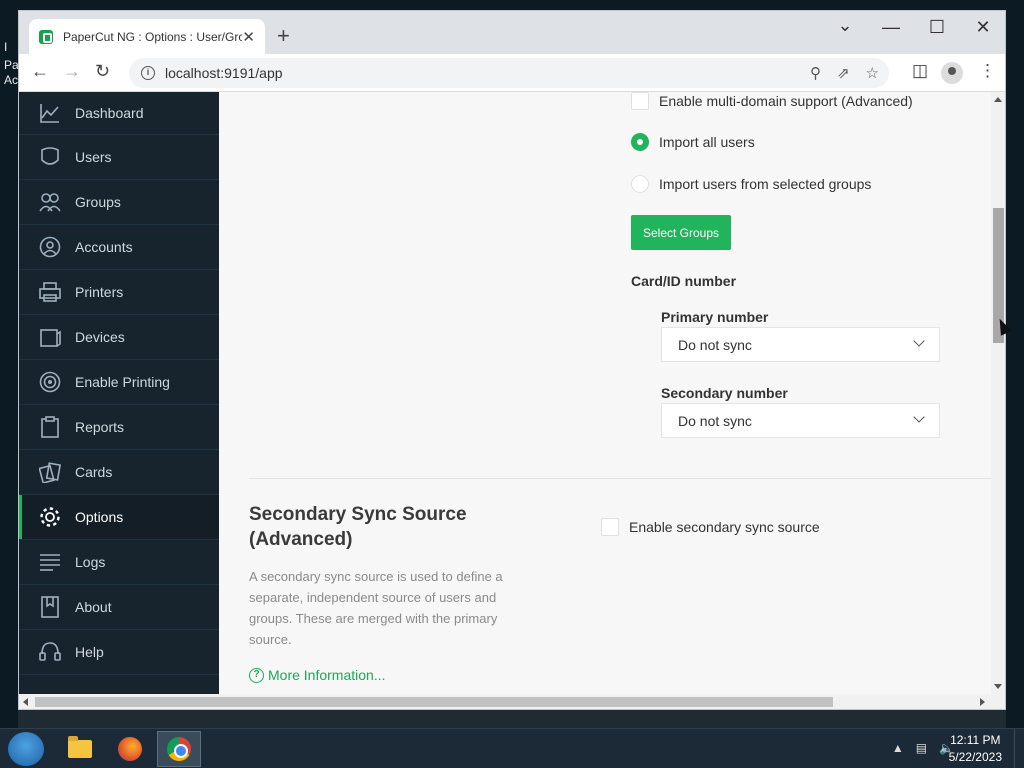 This screenshot has height=768, width=1024. I want to click on sidebar-item-printers: Printers, so click(119, 292).